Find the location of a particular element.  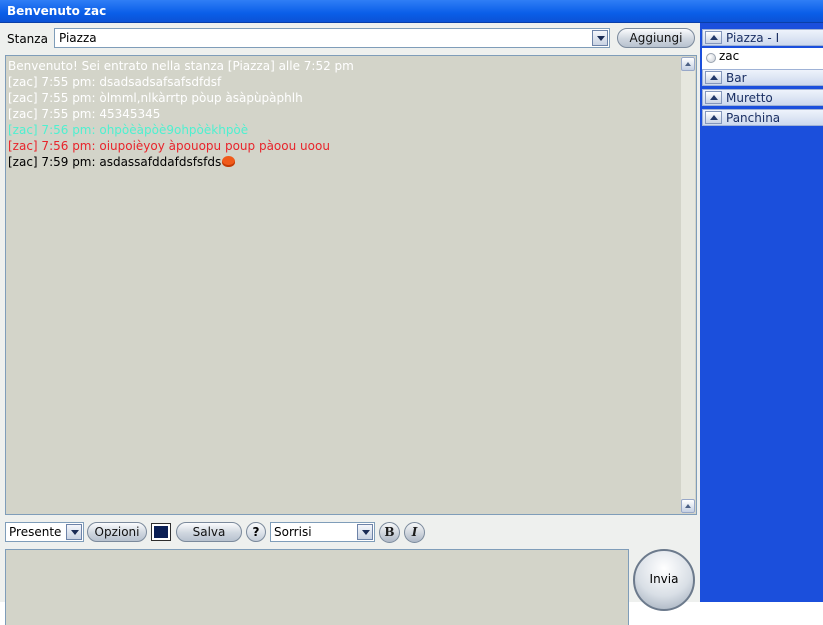

save-button: Salva is located at coordinates (209, 532).